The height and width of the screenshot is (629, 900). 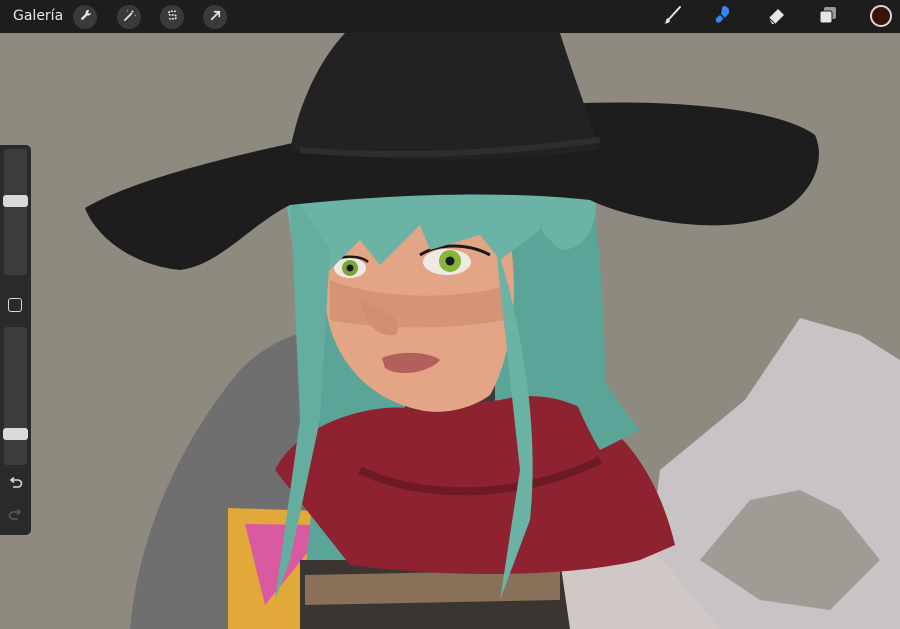 I want to click on layers-icon, so click(x=828, y=17).